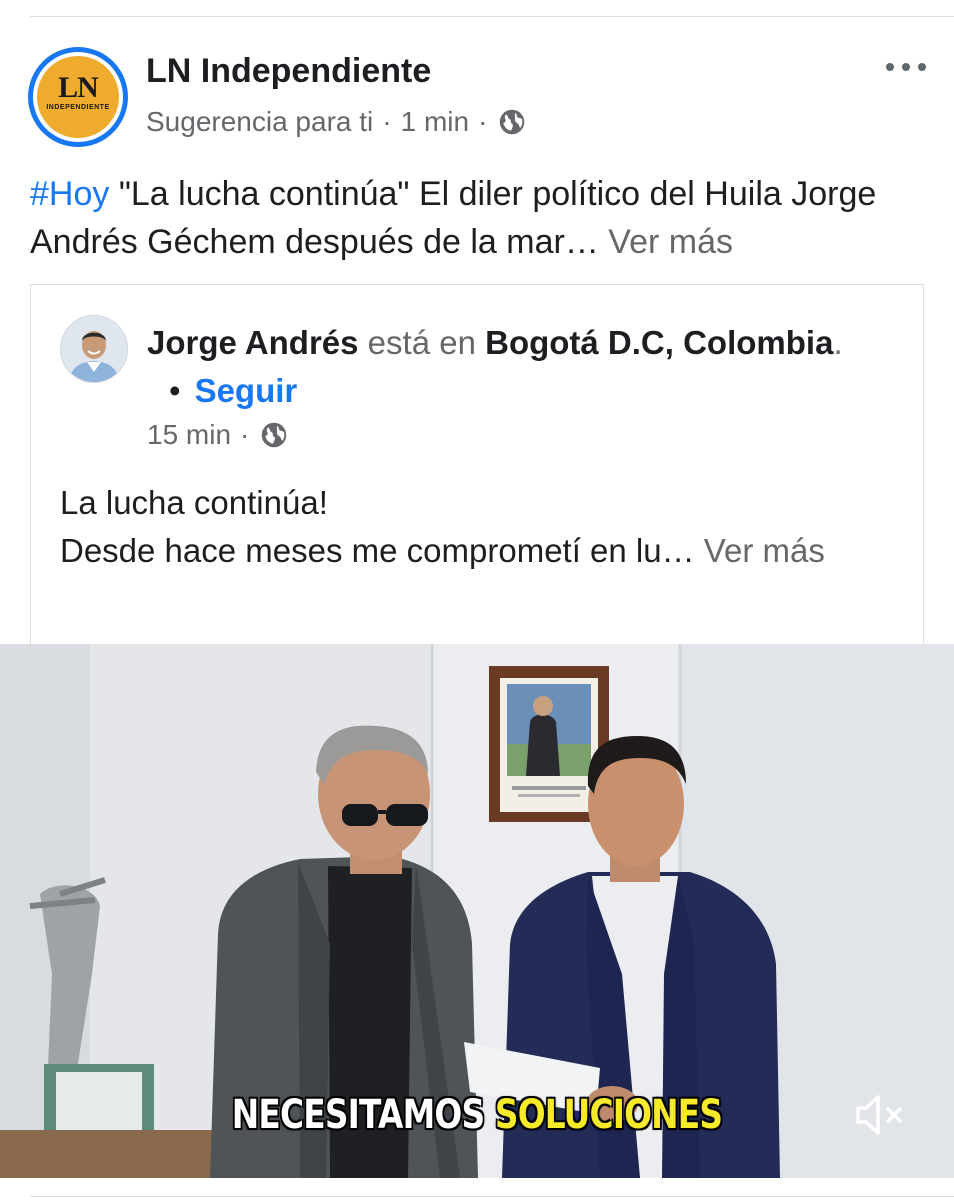  Describe the element at coordinates (189, 435) in the screenshot. I see `shared-post-timestamp: 15 min` at that location.